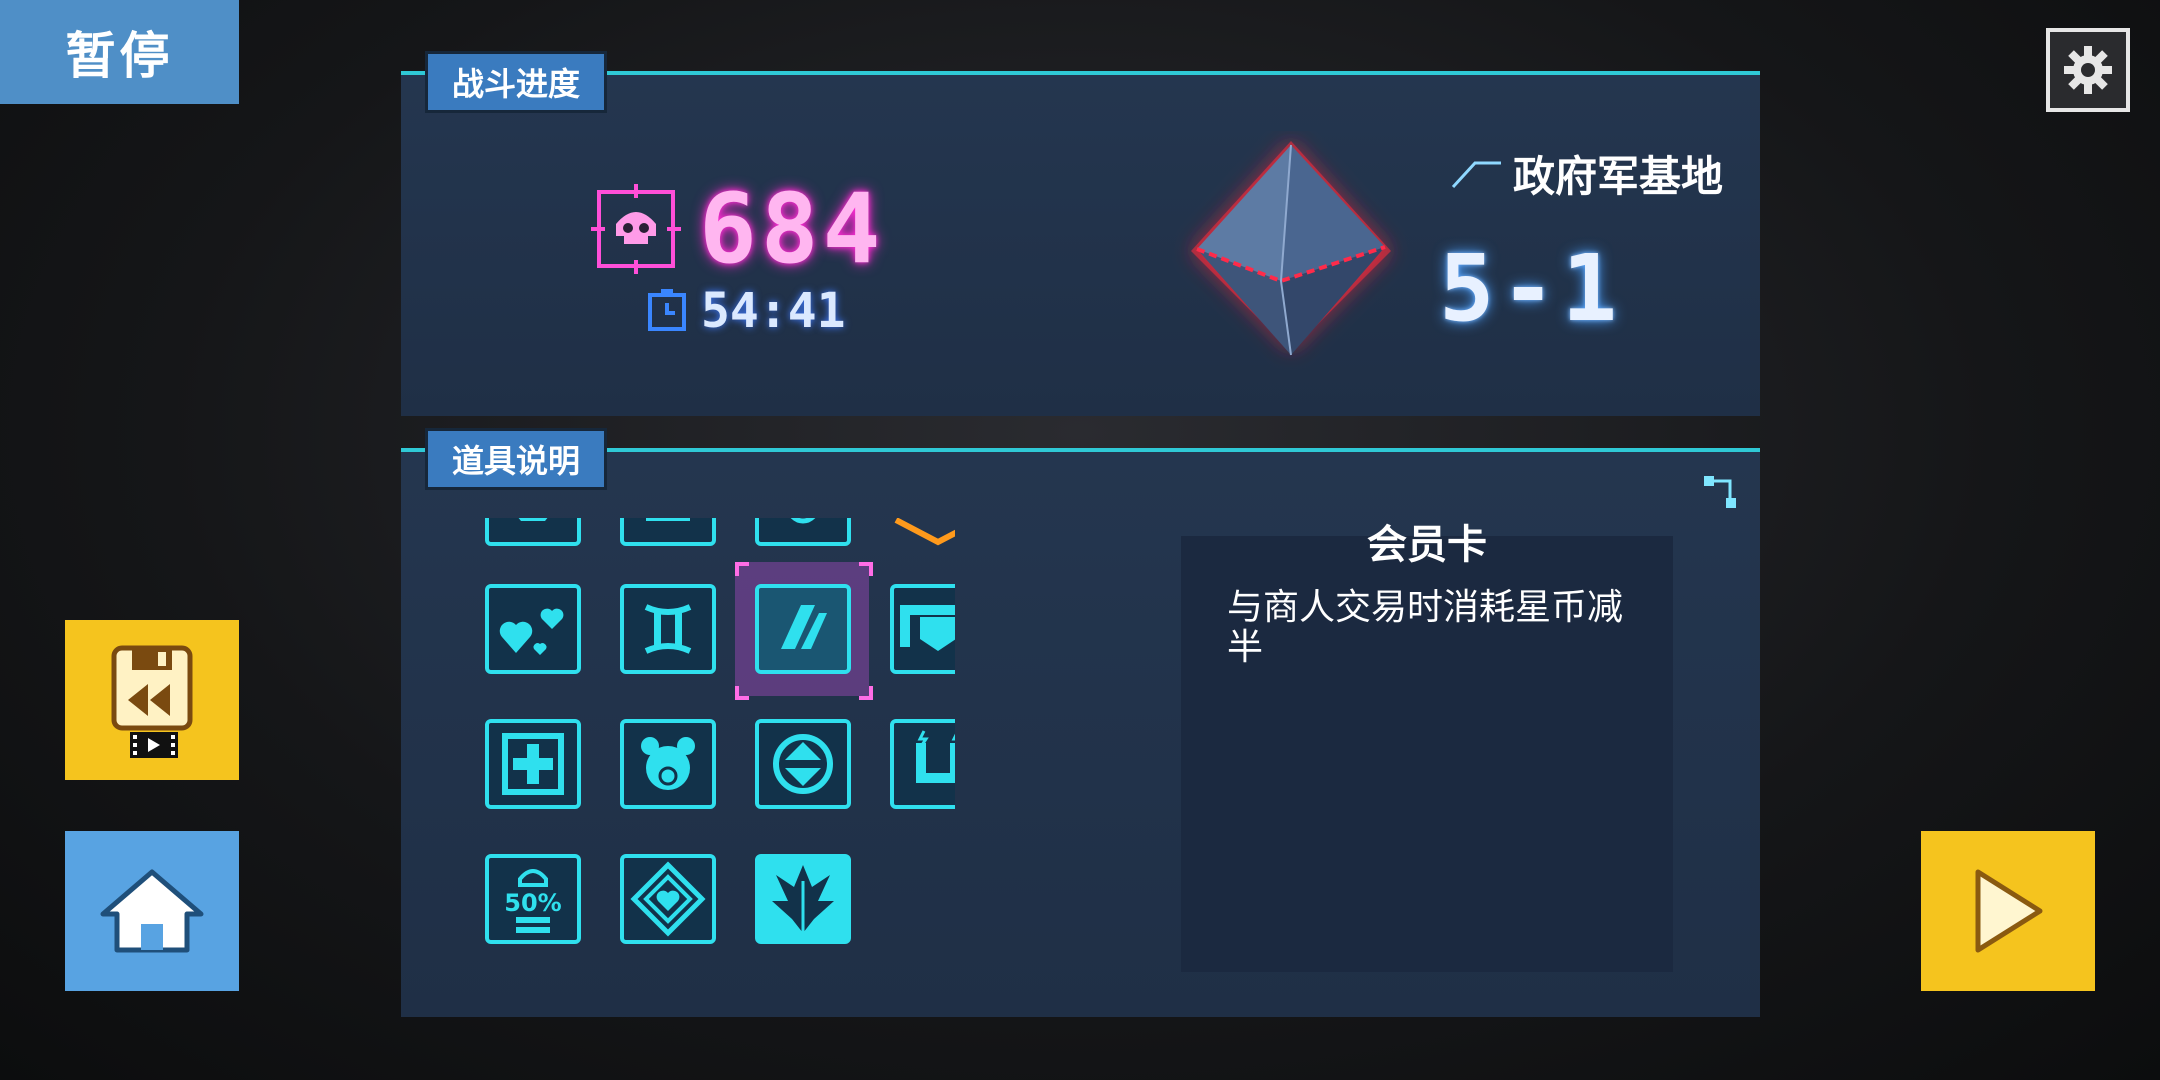  I want to click on stage-number: 5-1, so click(1531, 288).